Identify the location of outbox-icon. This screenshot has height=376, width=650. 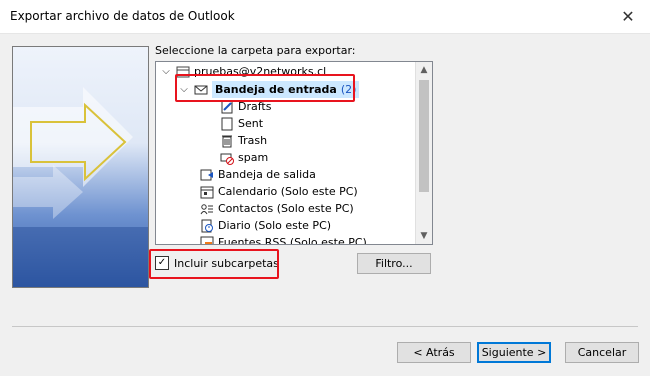
(207, 175).